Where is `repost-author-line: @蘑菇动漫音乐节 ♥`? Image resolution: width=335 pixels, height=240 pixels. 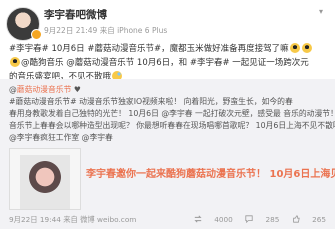
repost-author-line: @蘑菇动漫音乐节 ♥ is located at coordinates (45, 89).